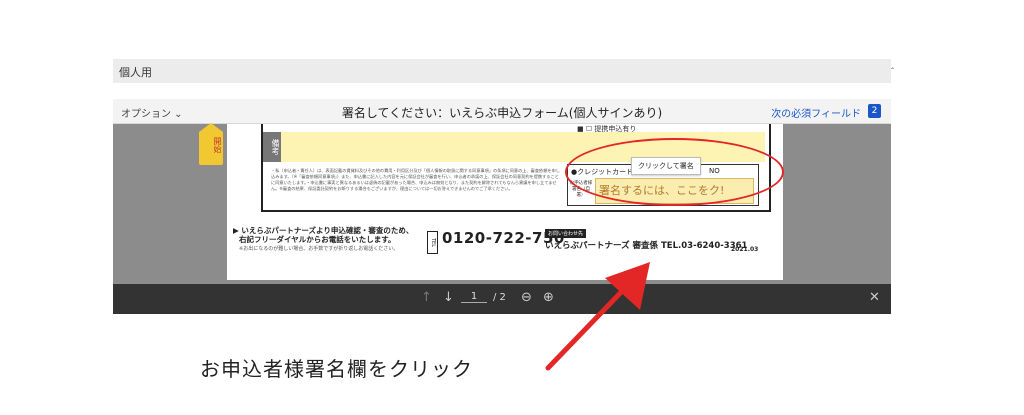 The width and height of the screenshot is (1024, 415). What do you see at coordinates (597, 316) in the screenshot?
I see `annotation-arrow-icon` at bounding box center [597, 316].